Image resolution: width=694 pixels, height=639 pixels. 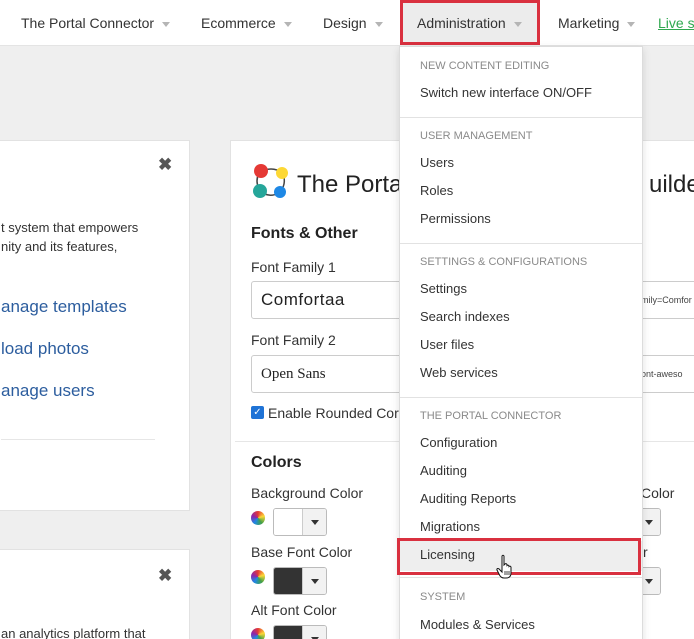 I want to click on menu-item-web-services: Web services, so click(x=459, y=372).